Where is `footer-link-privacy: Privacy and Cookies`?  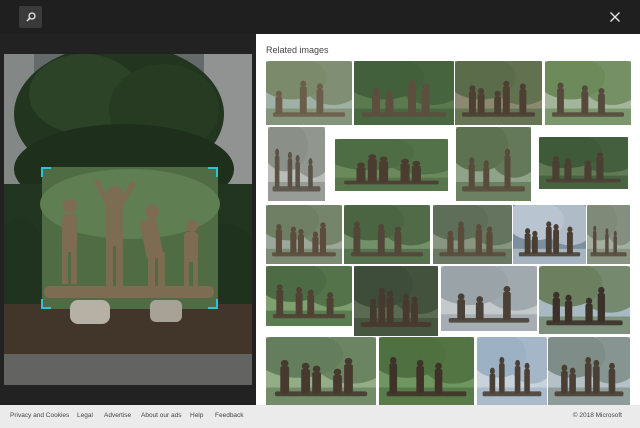
footer-link-privacy: Privacy and Cookies is located at coordinates (39, 415).